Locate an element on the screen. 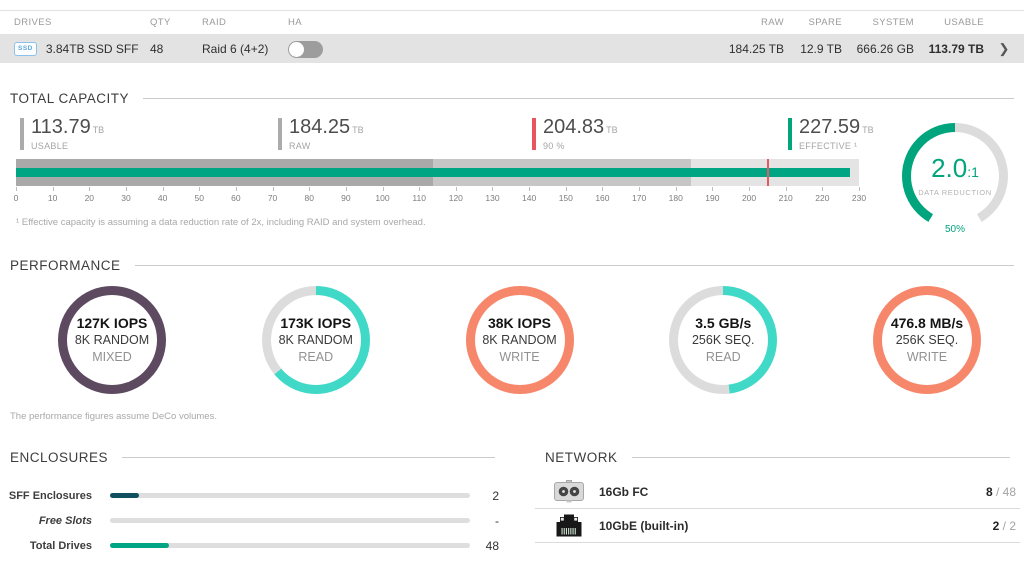 This screenshot has height=569, width=1024. col-header-drives: DRIVES is located at coordinates (33, 22).